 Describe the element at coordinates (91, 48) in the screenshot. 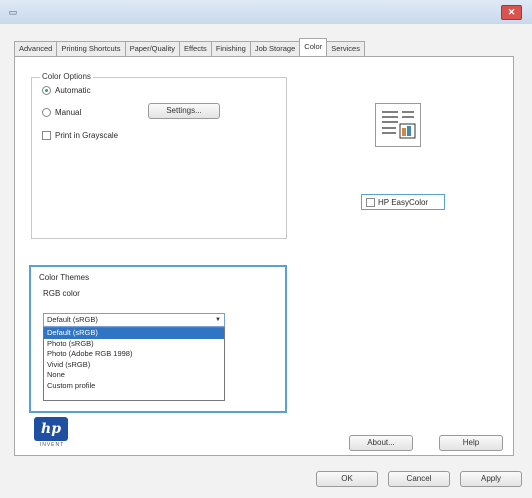

I see `tab-printing-shortcuts: Printing Shortcuts` at that location.